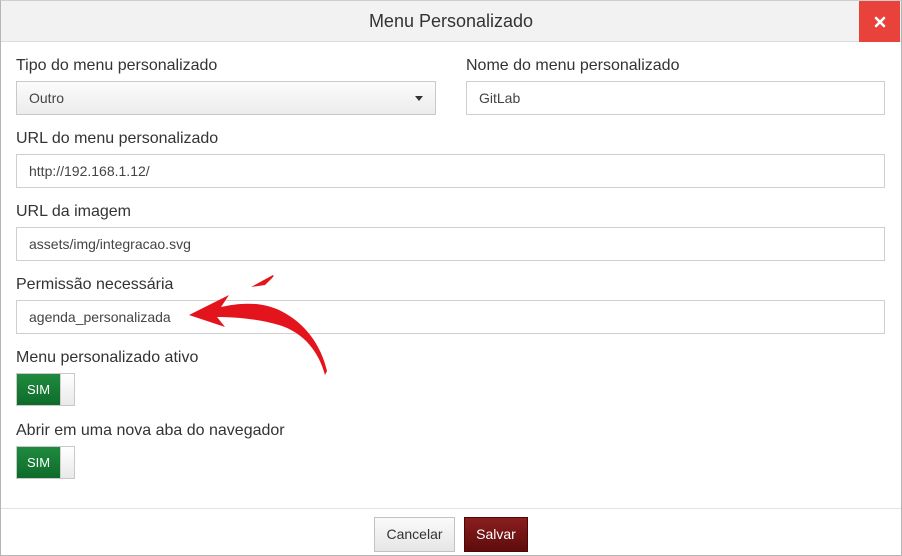 This screenshot has width=902, height=556. What do you see at coordinates (107, 357) in the screenshot?
I see `ativo-label: Menu personalizado ativo` at bounding box center [107, 357].